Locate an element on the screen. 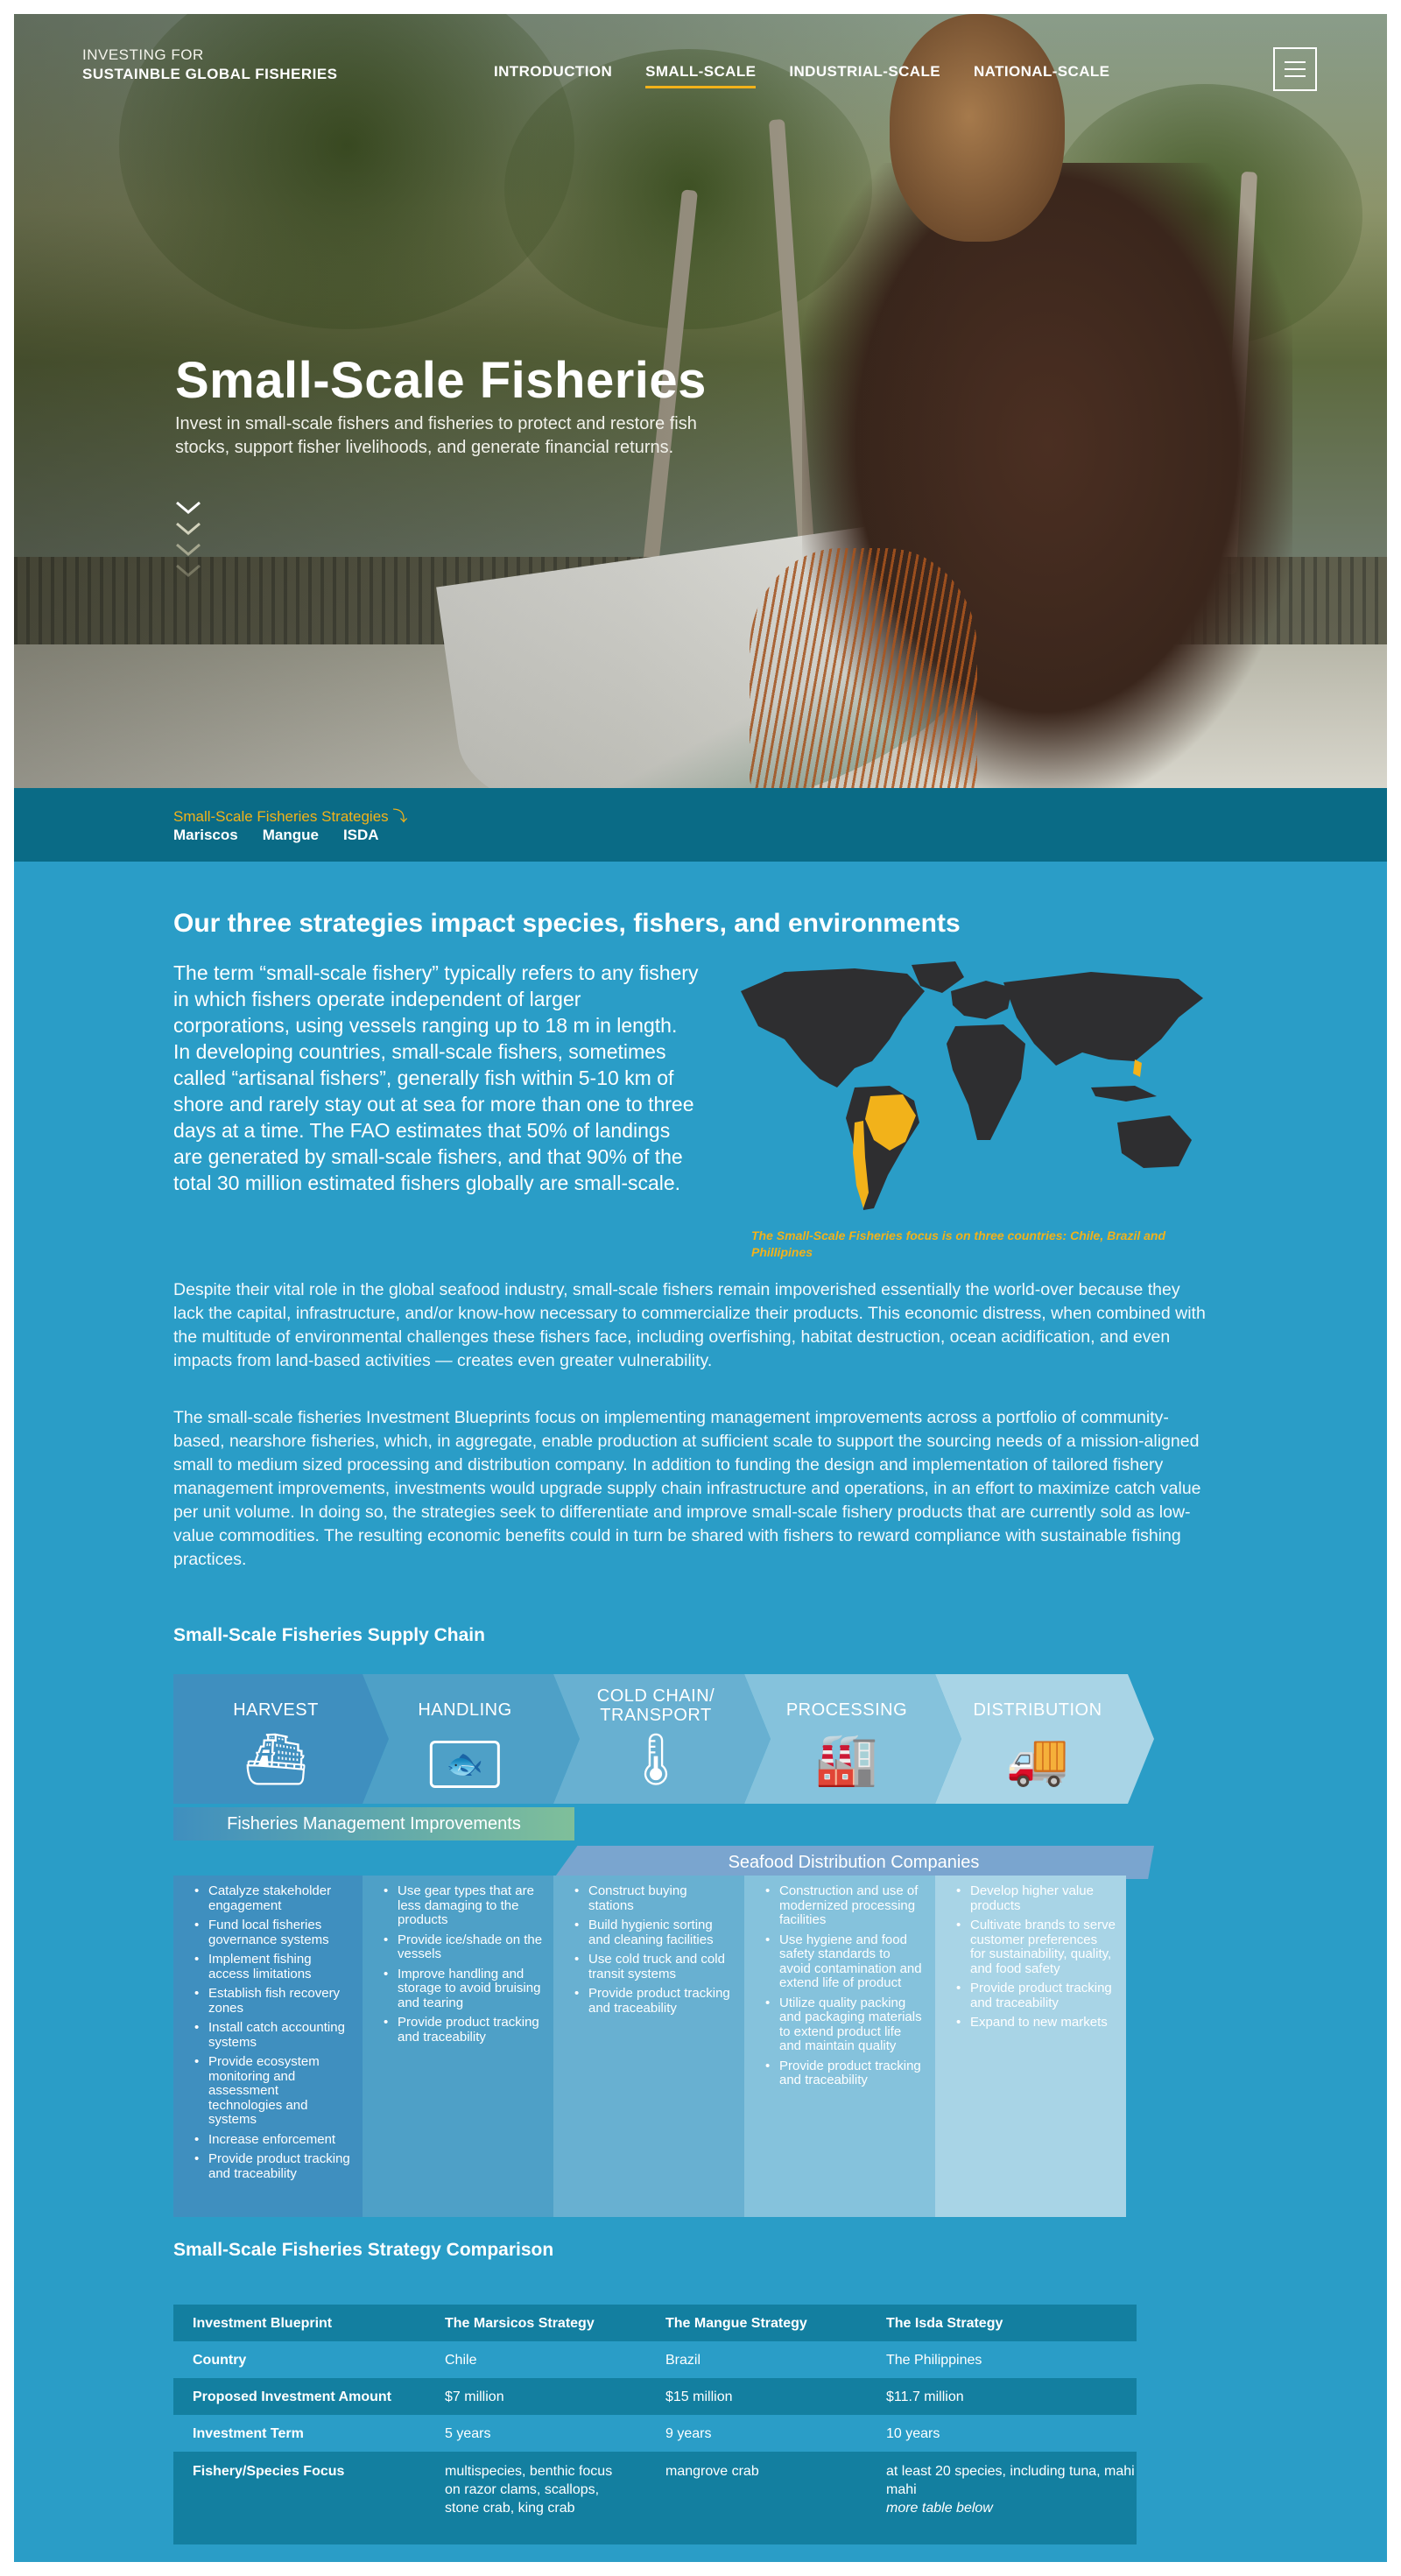 Image resolution: width=1401 pixels, height=2576 pixels. stage-distribution: DISTRIBUTION 🚚 is located at coordinates (1037, 1744).